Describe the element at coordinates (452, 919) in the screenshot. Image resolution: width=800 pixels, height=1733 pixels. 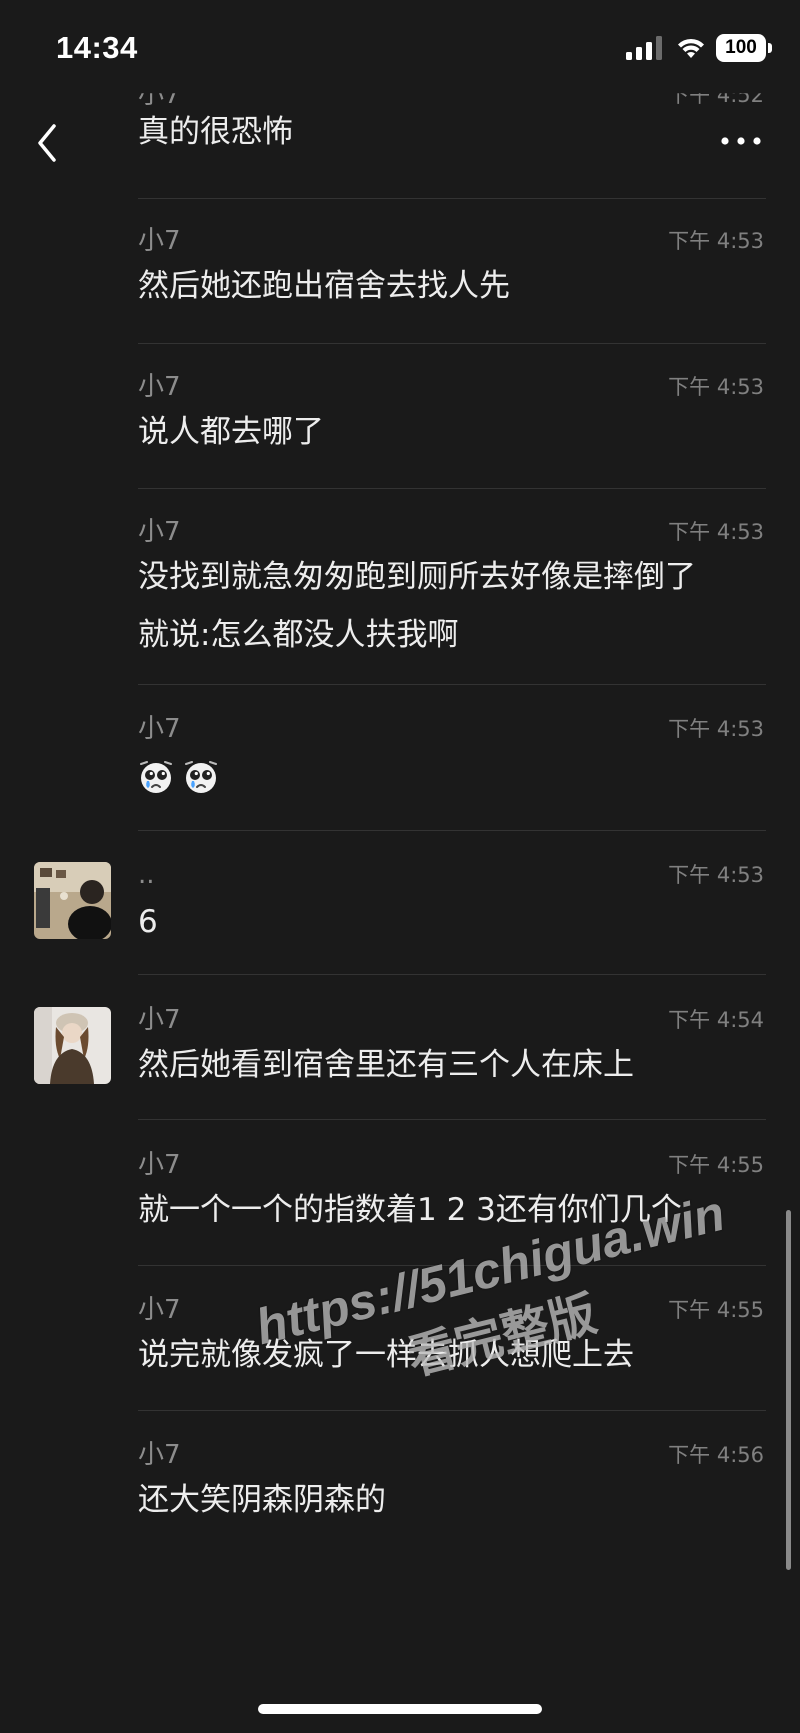
I see `chat-message: .. 下午 4:53 6` at that location.